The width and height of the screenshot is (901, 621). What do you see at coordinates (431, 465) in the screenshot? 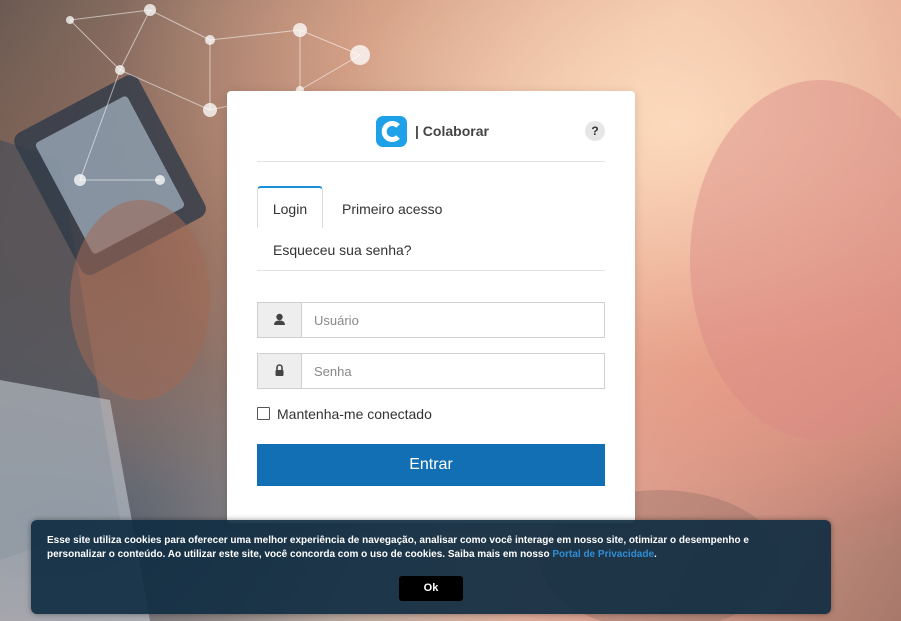
I see `login-submit-button: Entrar` at bounding box center [431, 465].